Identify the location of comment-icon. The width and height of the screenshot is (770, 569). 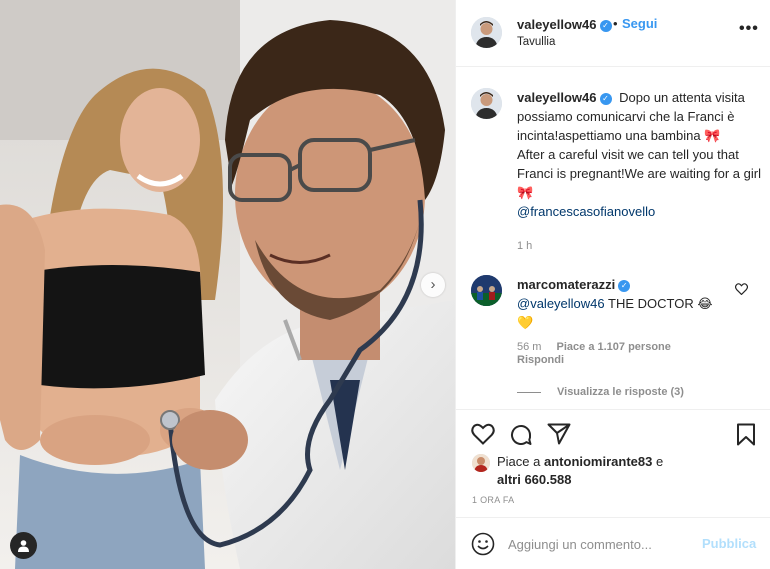
(521, 435).